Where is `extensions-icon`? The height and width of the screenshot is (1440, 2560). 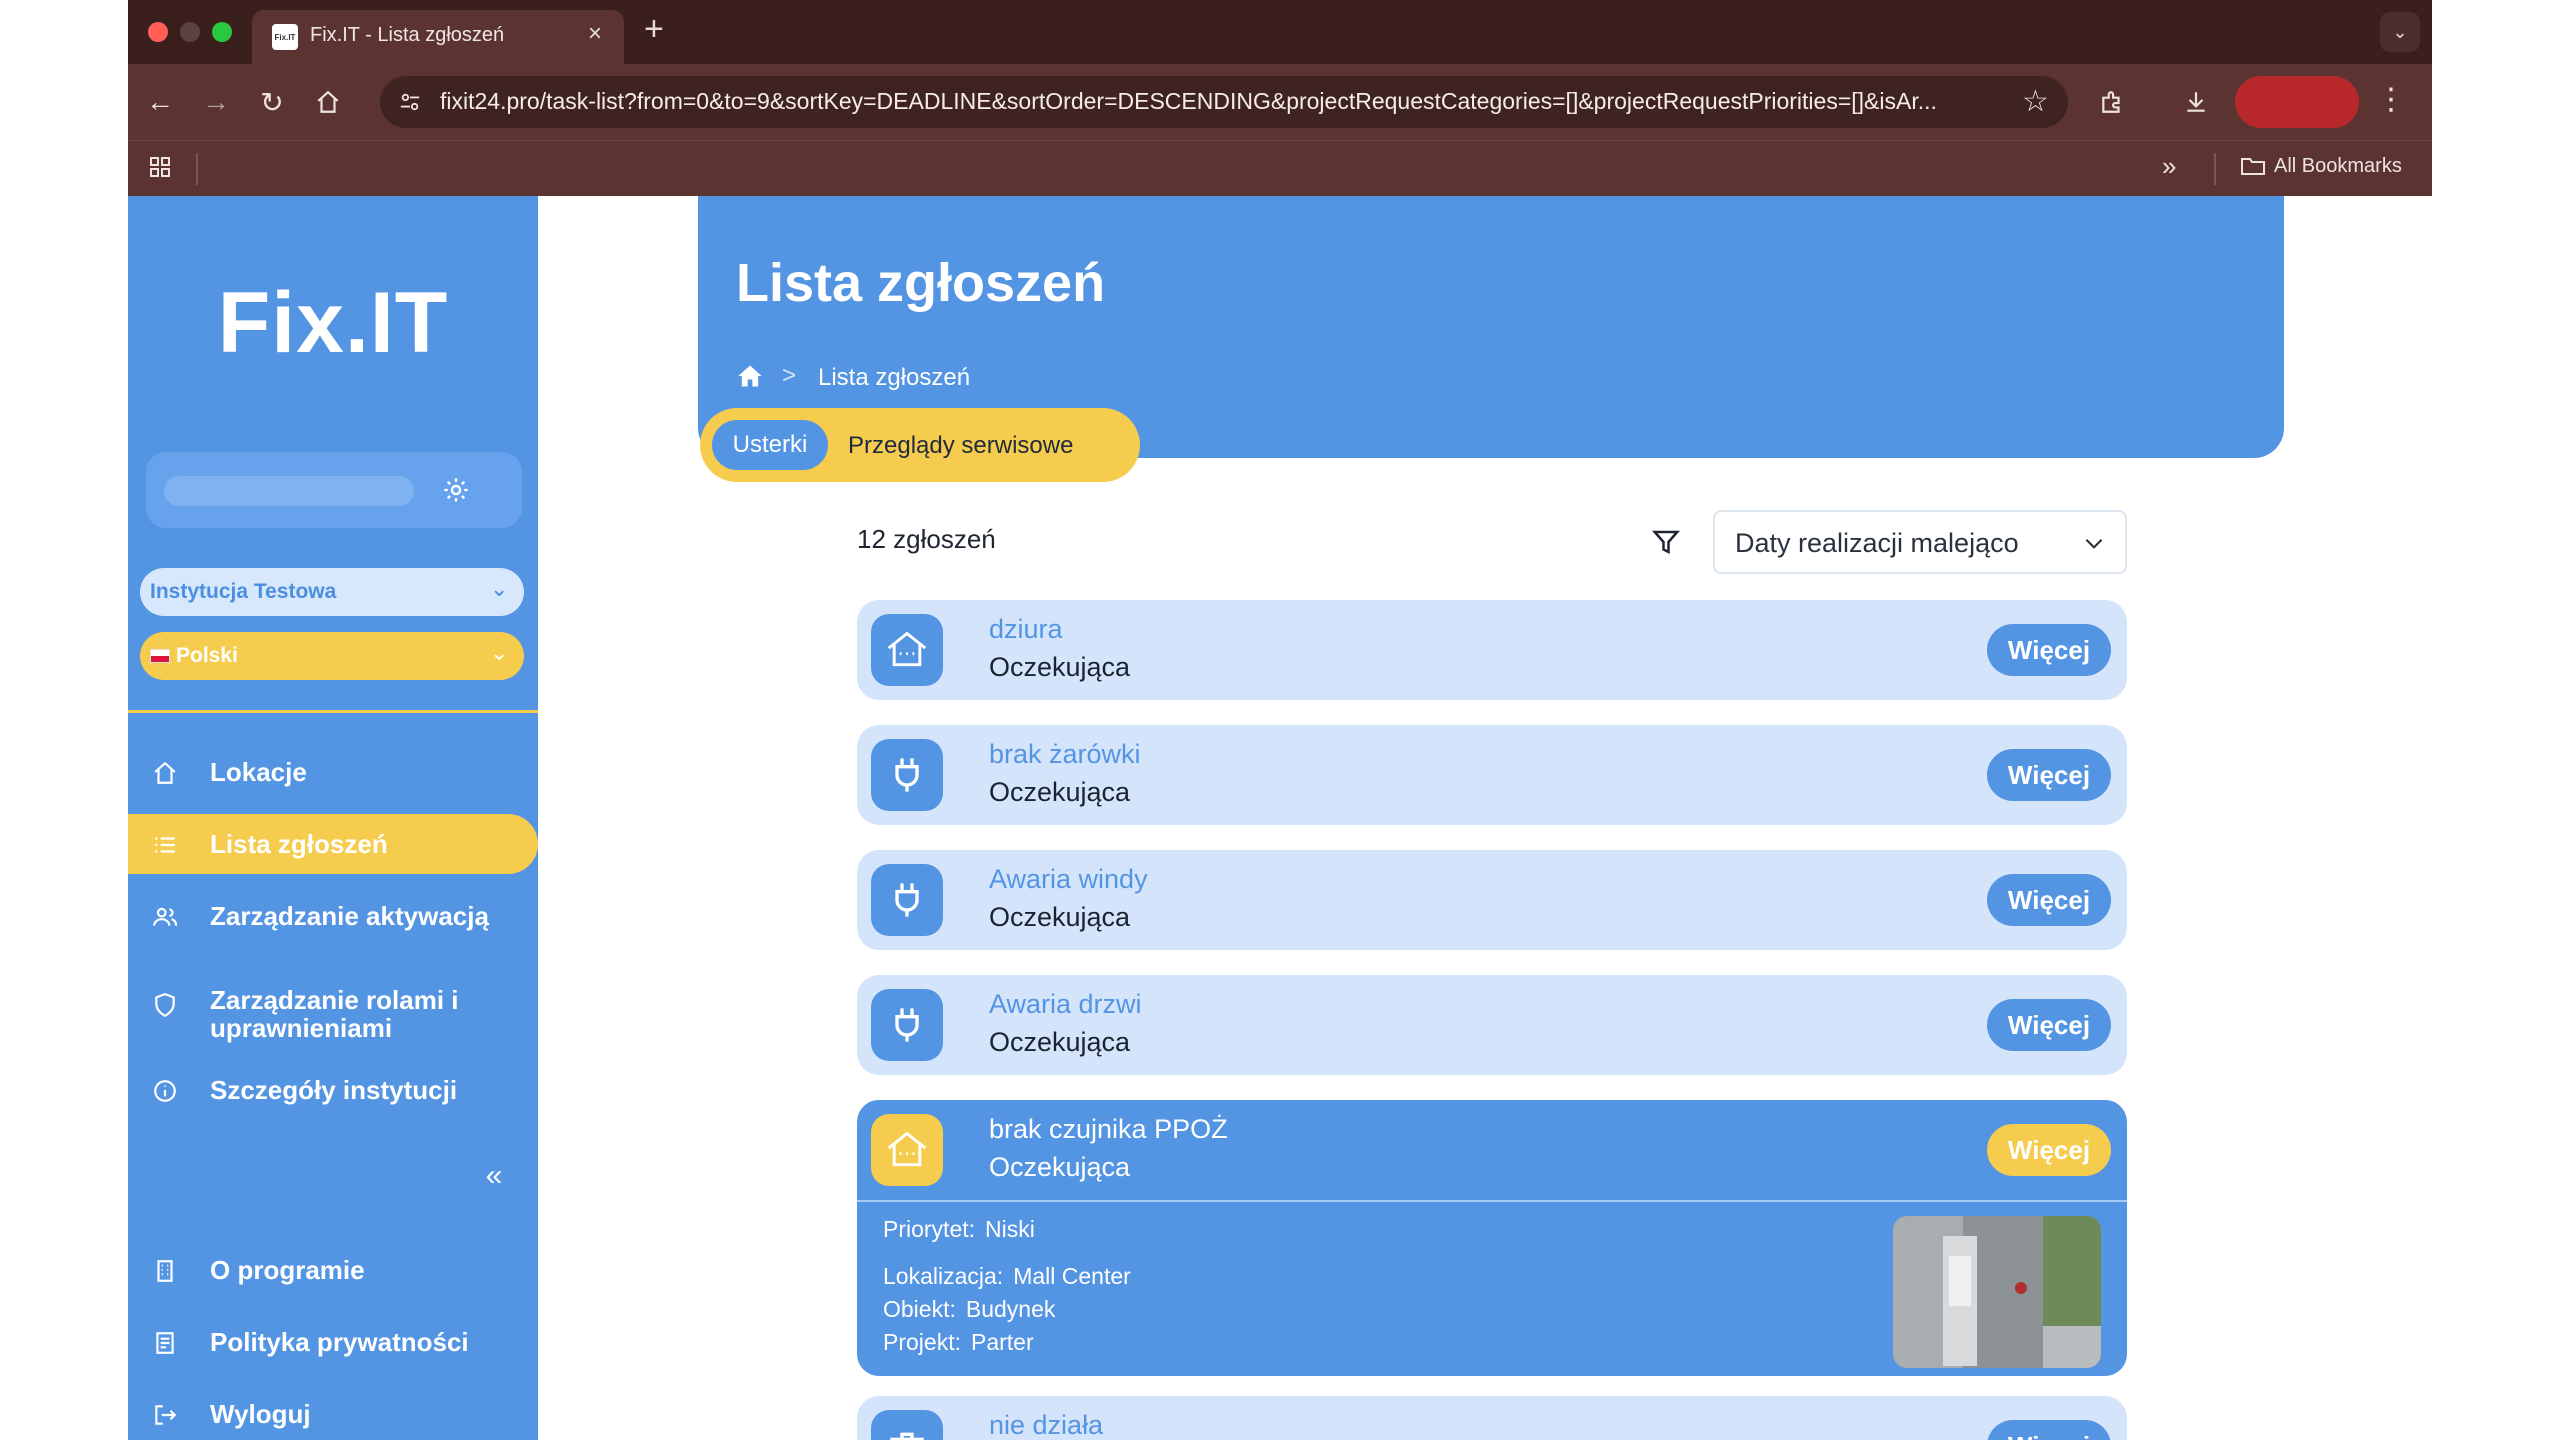
extensions-icon is located at coordinates (2112, 102).